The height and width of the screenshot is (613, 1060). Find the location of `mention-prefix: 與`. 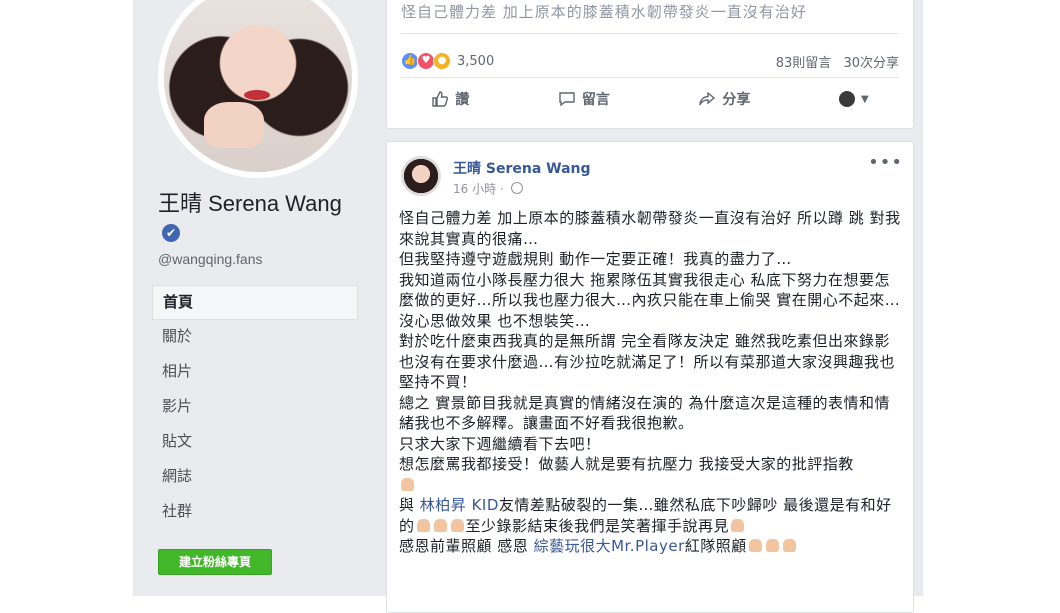

mention-prefix: 與 is located at coordinates (407, 505).